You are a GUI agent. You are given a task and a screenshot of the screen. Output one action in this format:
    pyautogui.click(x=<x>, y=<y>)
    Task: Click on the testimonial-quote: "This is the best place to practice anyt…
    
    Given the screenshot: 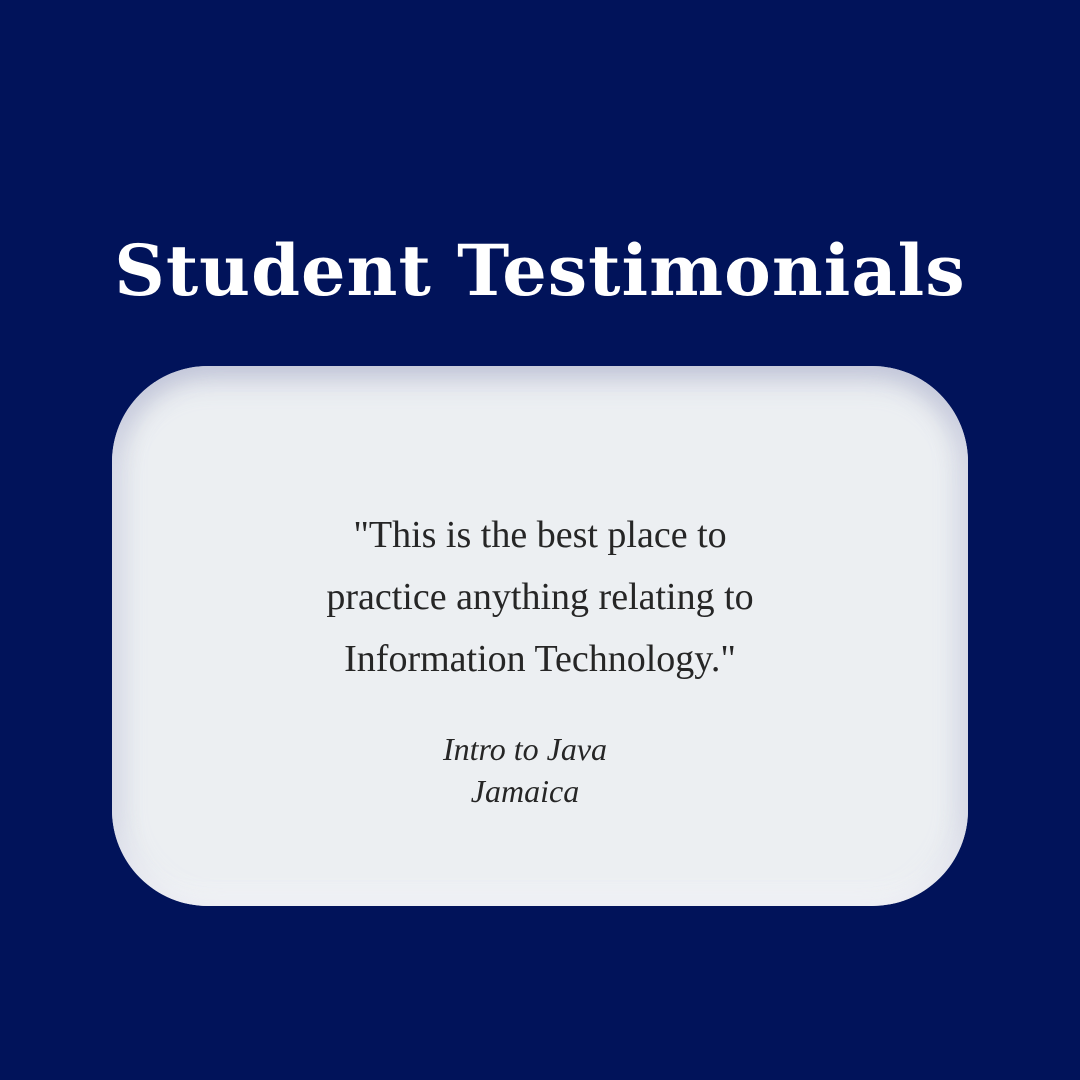 What is the action you would take?
    pyautogui.click(x=540, y=597)
    